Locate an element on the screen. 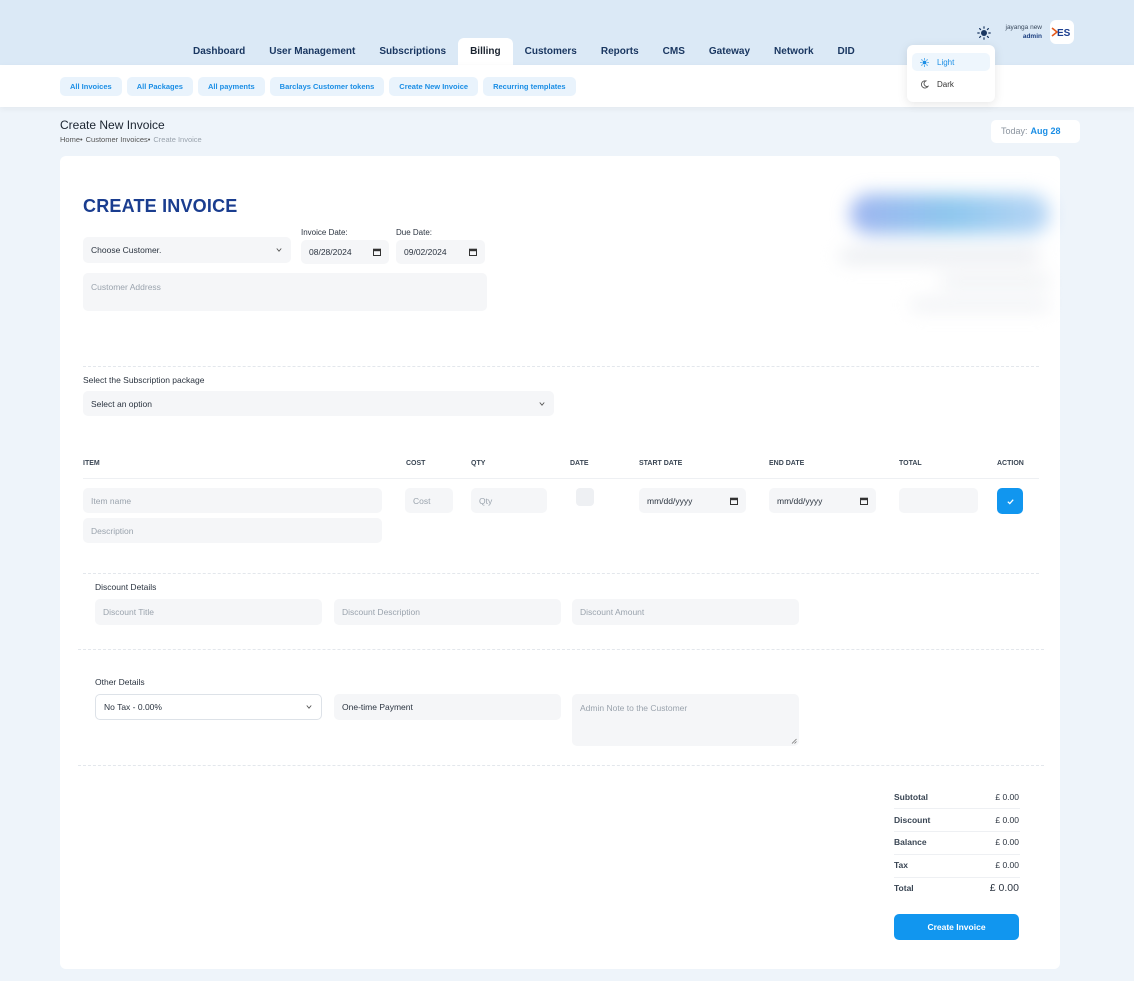  balance-value: £ 0.00 is located at coordinates (1007, 842).